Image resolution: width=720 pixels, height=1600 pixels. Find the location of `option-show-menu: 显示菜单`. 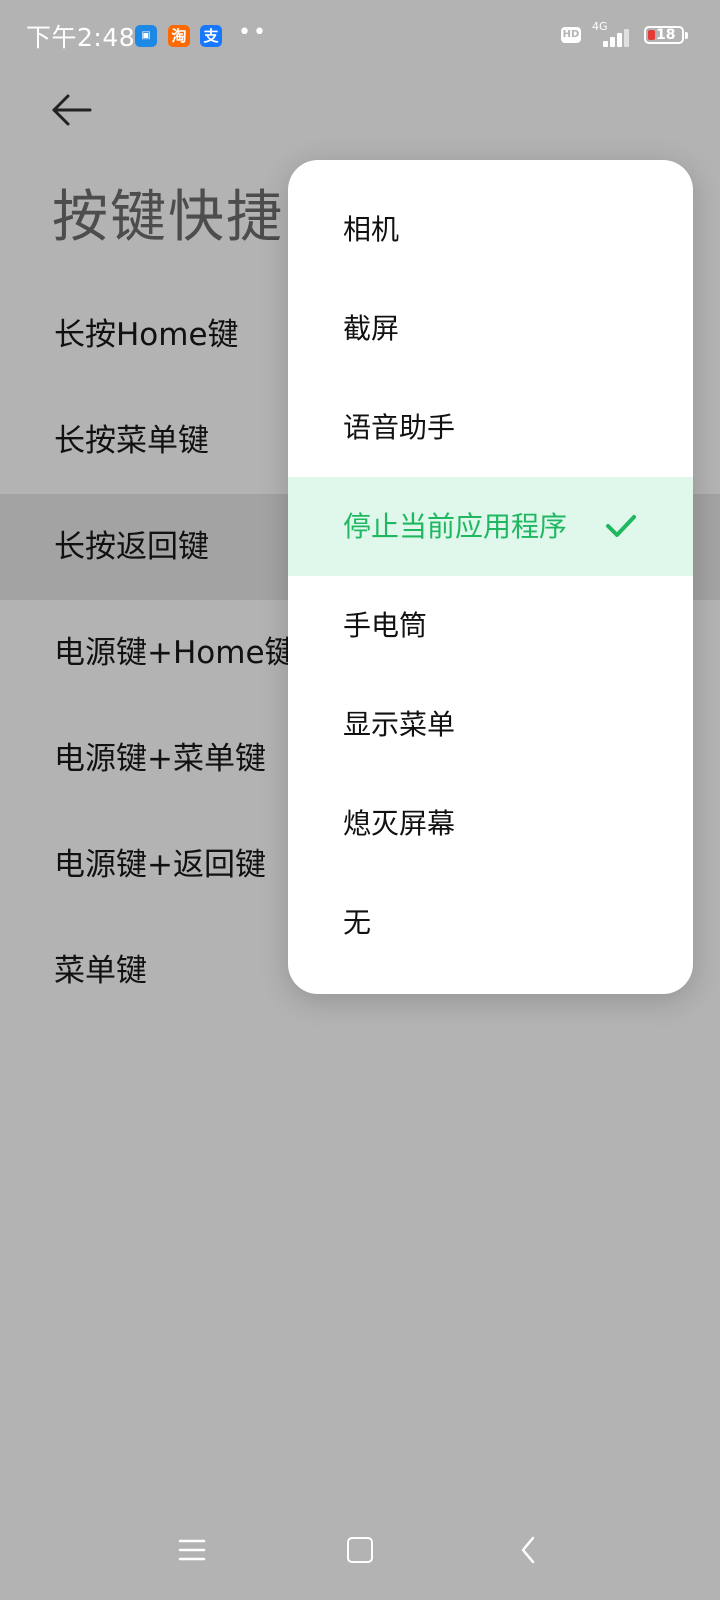

option-show-menu: 显示菜单 is located at coordinates (490, 724).